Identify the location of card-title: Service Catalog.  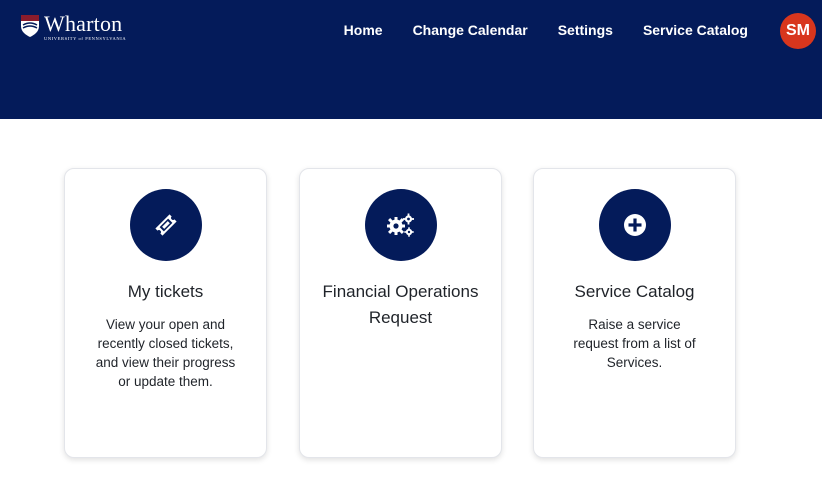
(634, 291).